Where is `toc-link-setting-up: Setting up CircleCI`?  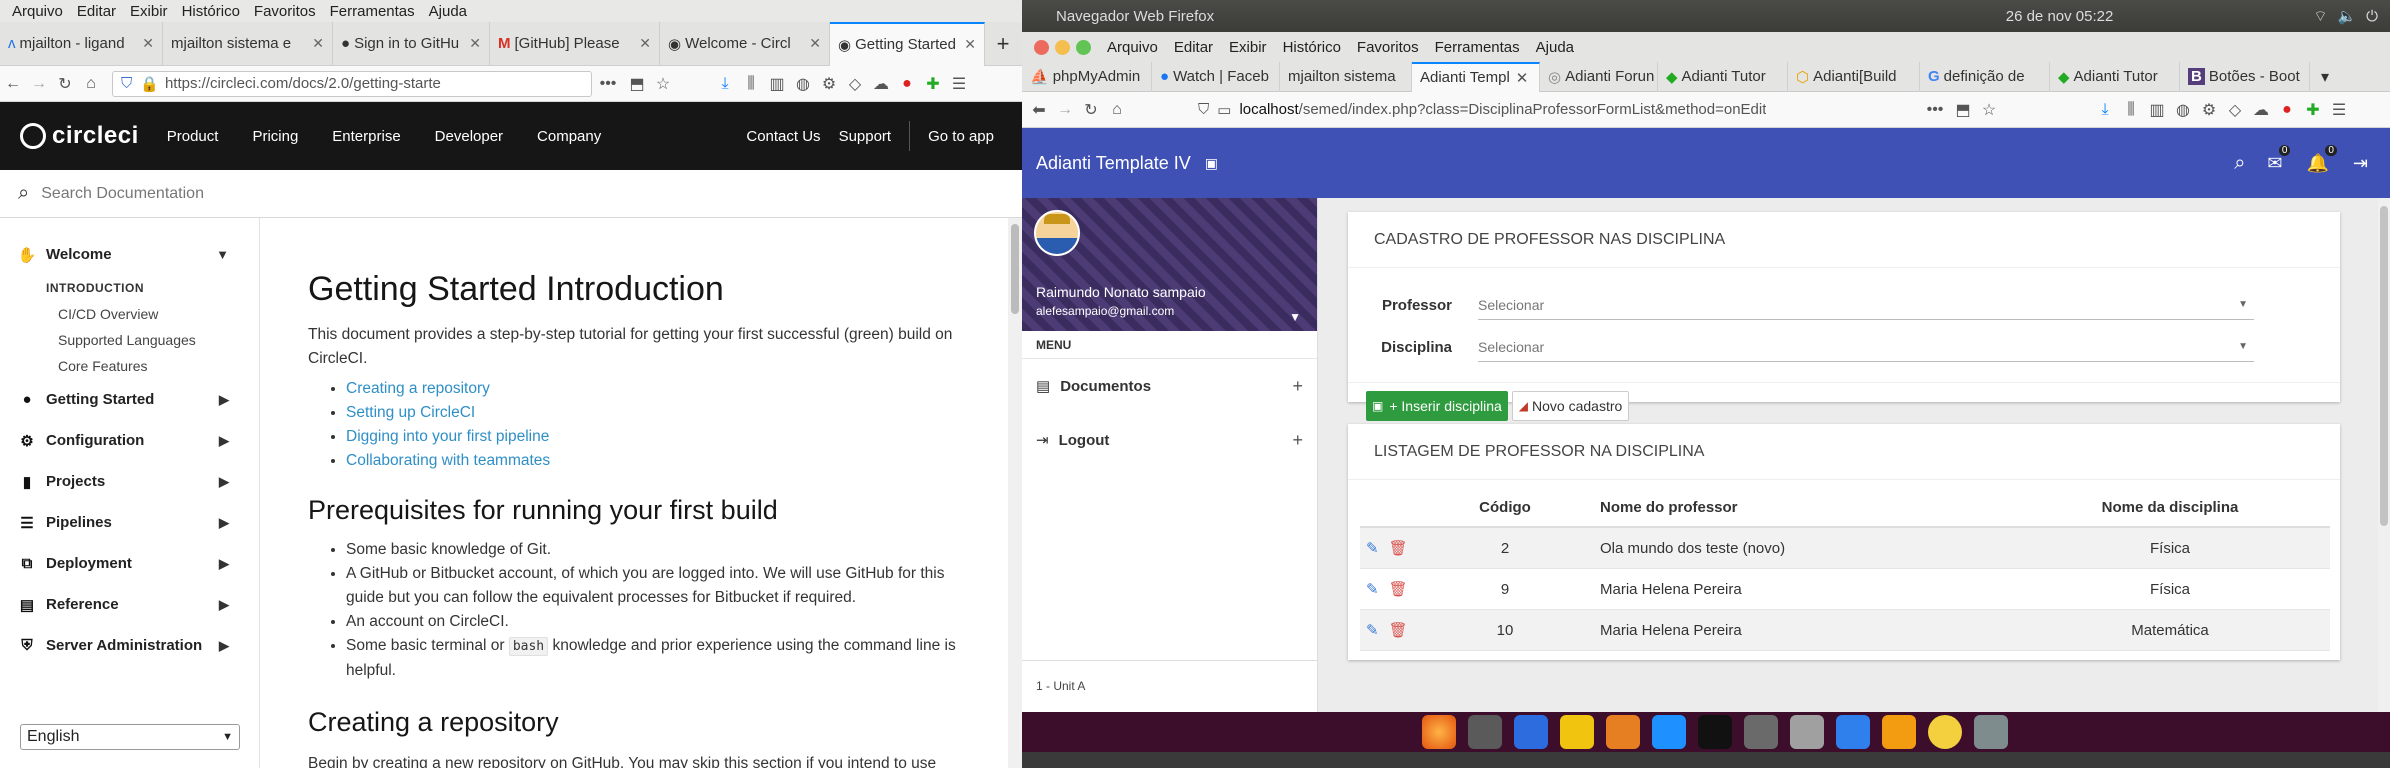 toc-link-setting-up: Setting up CircleCI is located at coordinates (410, 412).